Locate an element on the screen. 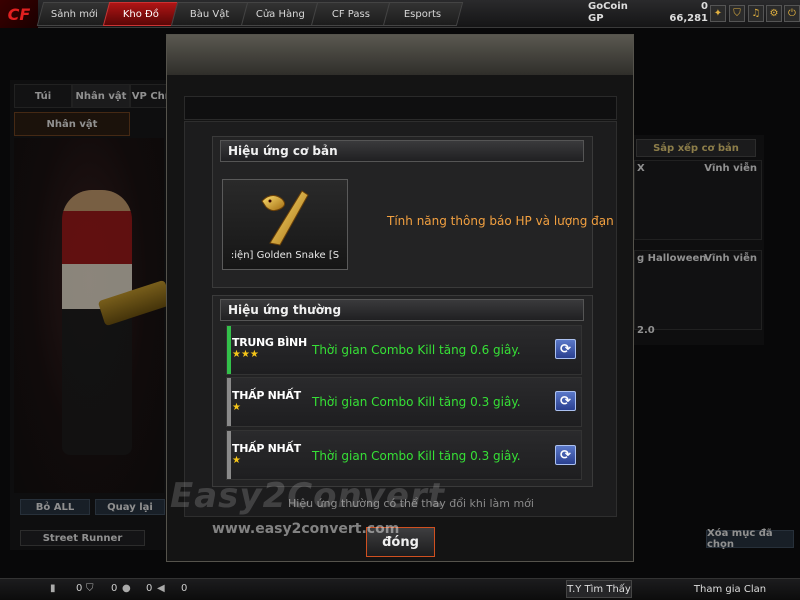  tab-cf-pass: CF Pass is located at coordinates (351, 14).